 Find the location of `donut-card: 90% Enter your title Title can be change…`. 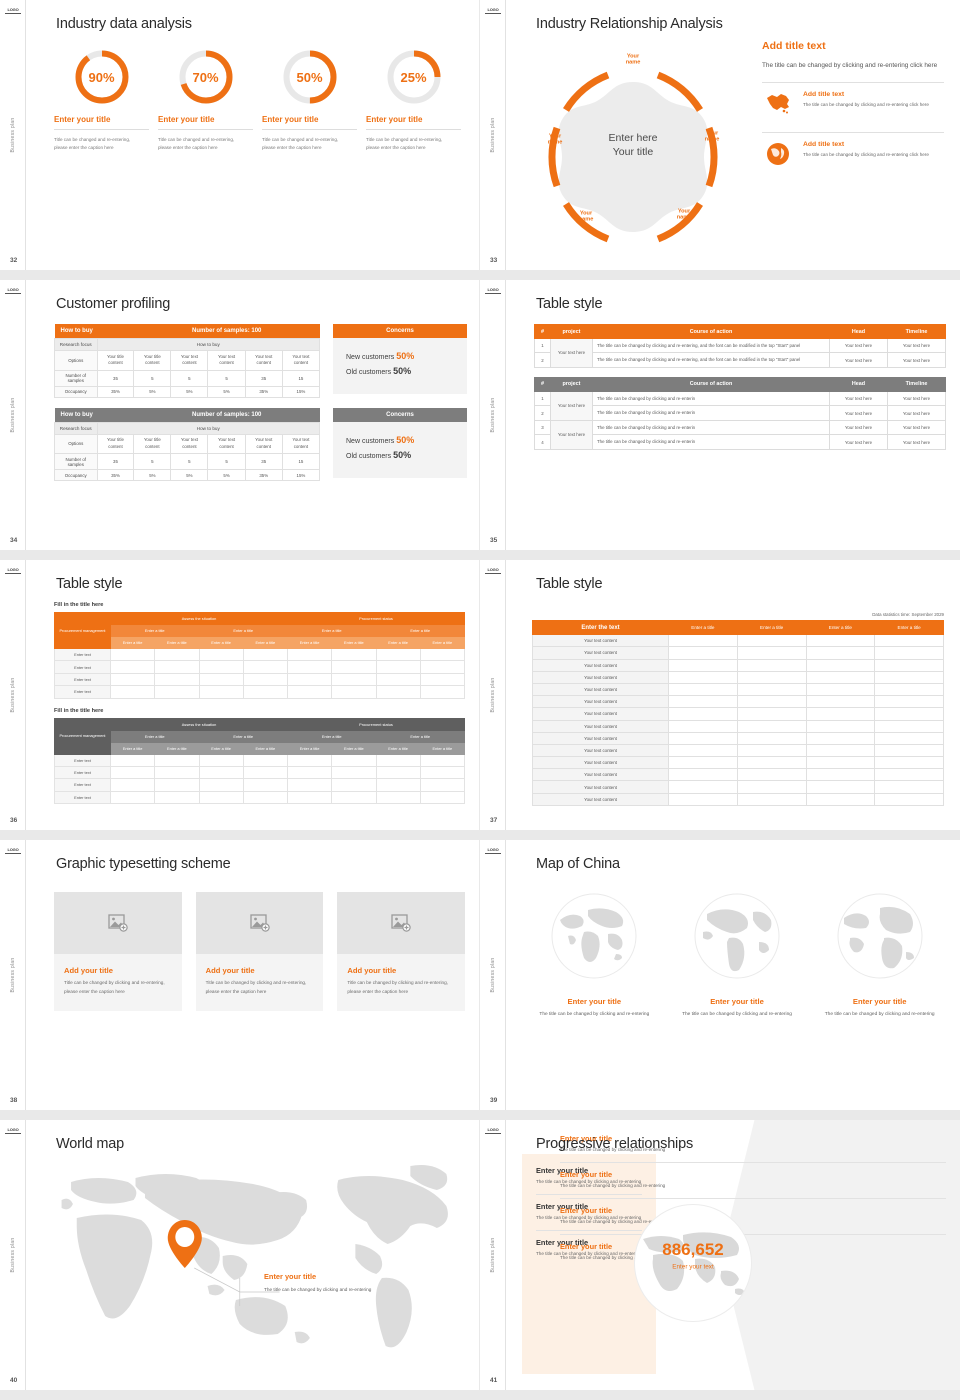

donut-card: 90% Enter your title Title can be change… is located at coordinates (101, 100).